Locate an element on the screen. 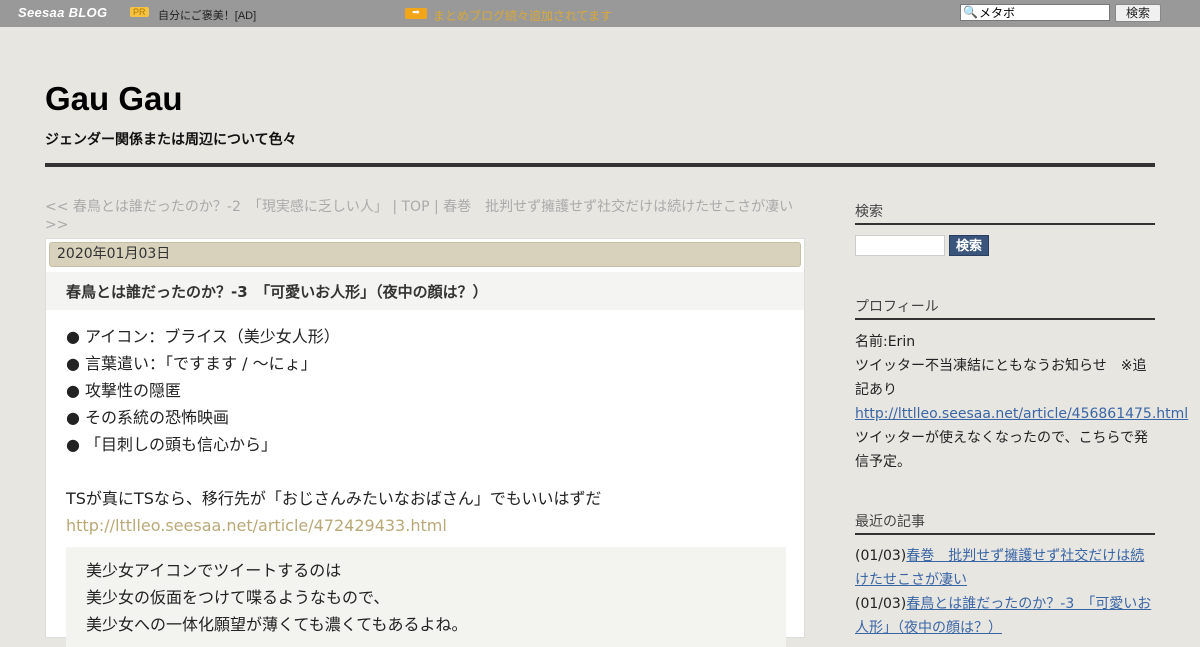 This screenshot has width=1200, height=647. site-title: Gau Gau is located at coordinates (114, 99).